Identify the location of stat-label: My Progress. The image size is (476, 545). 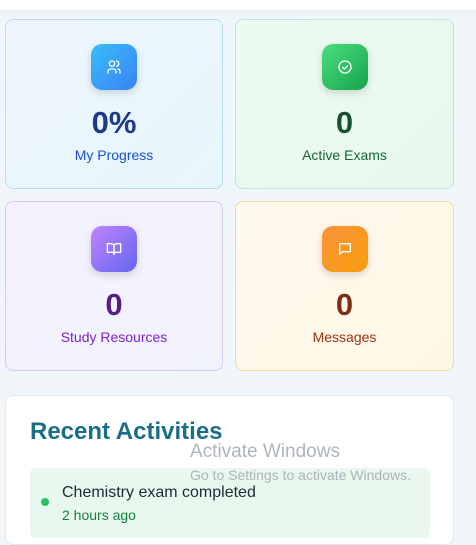
(114, 155).